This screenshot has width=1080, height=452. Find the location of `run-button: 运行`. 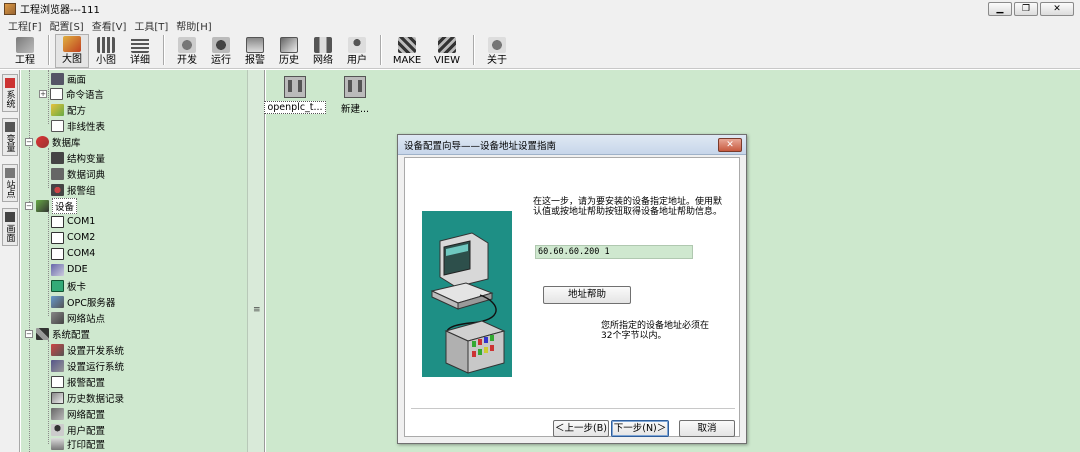

run-button: 运行 is located at coordinates (221, 51).